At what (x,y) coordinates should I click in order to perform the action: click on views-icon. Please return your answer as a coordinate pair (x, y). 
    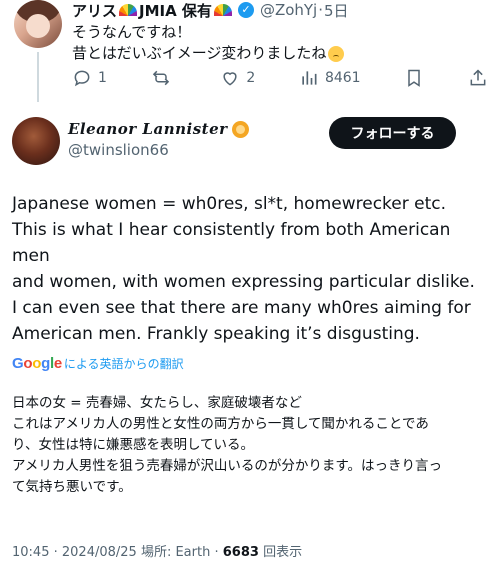
    Looking at the image, I should click on (309, 78).